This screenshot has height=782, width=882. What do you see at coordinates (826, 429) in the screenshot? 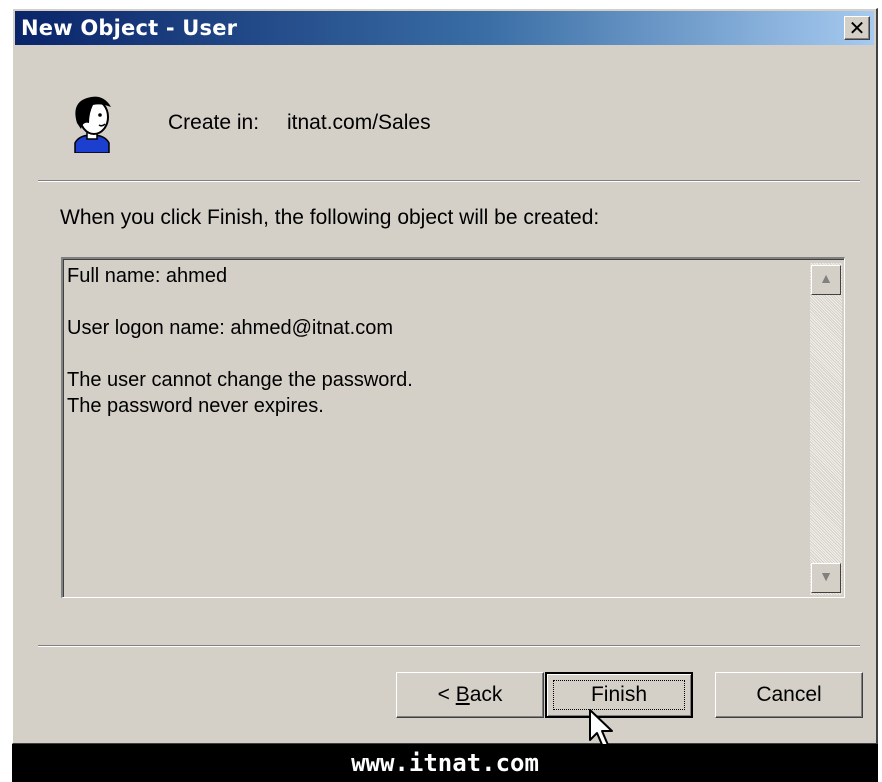
I see `vertical-scrollbar: ▲ ▼` at bounding box center [826, 429].